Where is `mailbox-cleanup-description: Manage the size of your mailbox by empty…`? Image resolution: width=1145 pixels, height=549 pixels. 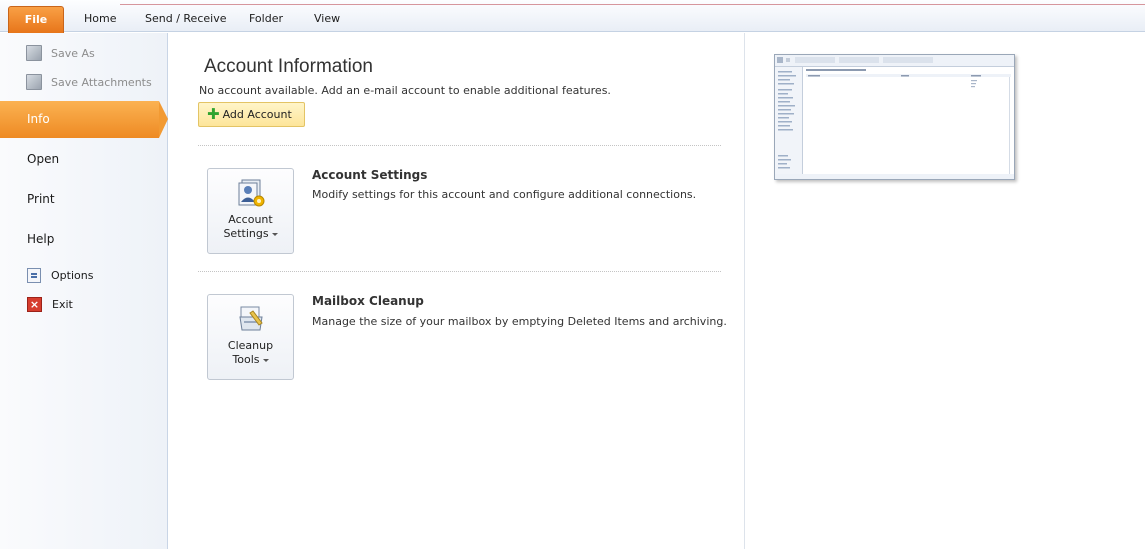 mailbox-cleanup-description: Manage the size of your mailbox by empty… is located at coordinates (519, 321).